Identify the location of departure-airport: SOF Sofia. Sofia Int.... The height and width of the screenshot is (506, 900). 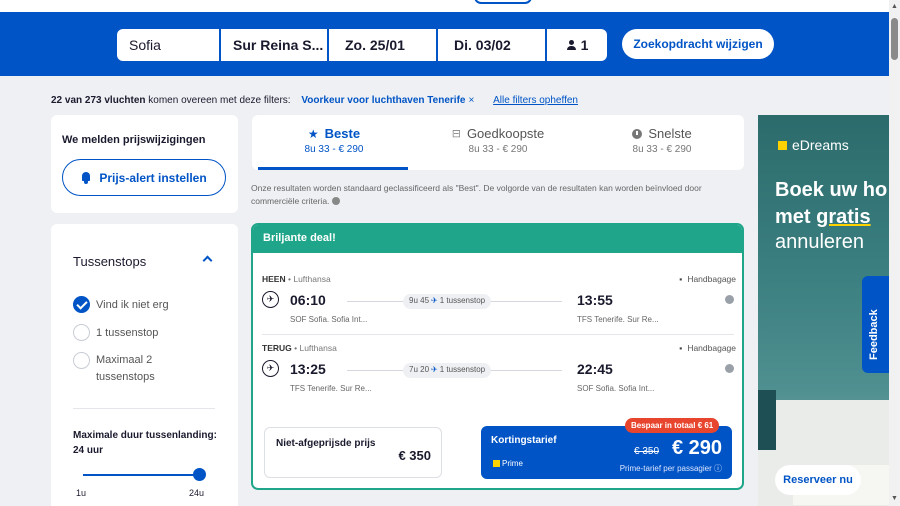
(329, 319).